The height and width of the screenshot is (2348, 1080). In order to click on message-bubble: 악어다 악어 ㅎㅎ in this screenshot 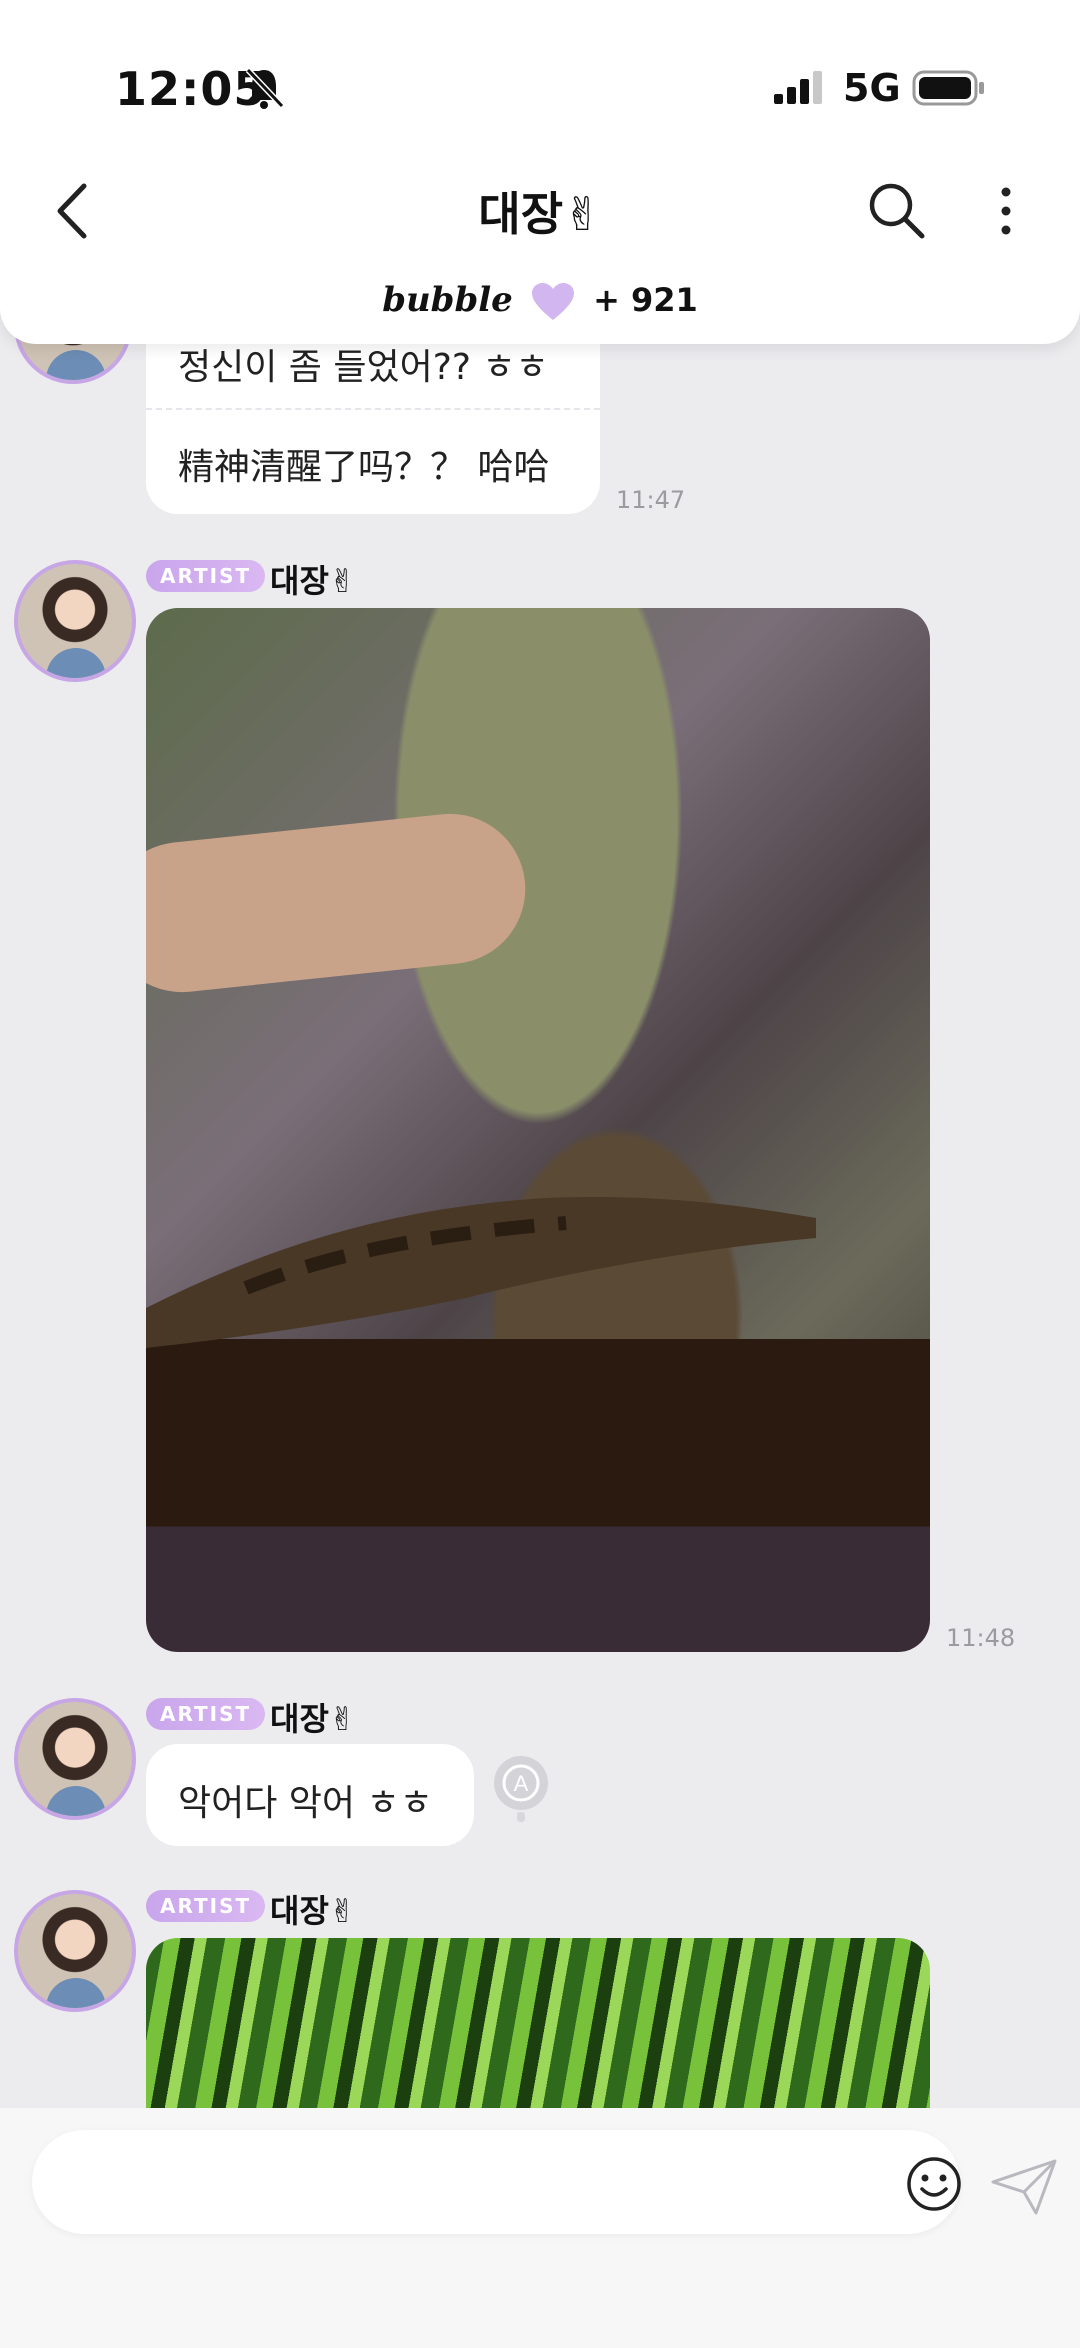, I will do `click(310, 1795)`.